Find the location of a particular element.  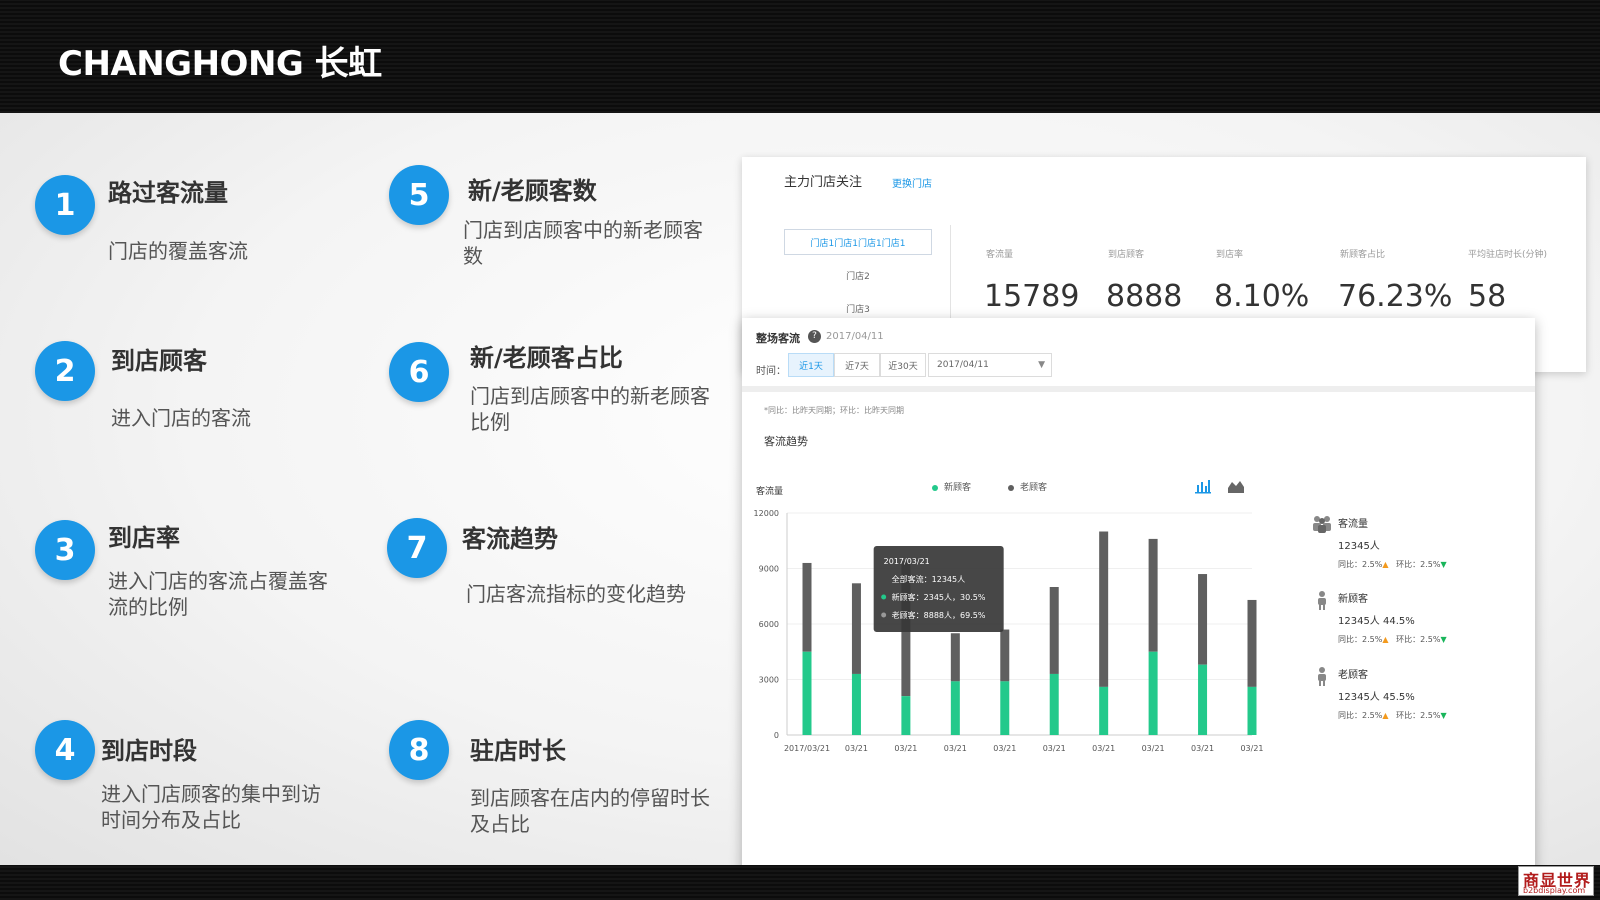

feature-number-badge: 8 is located at coordinates (419, 750).